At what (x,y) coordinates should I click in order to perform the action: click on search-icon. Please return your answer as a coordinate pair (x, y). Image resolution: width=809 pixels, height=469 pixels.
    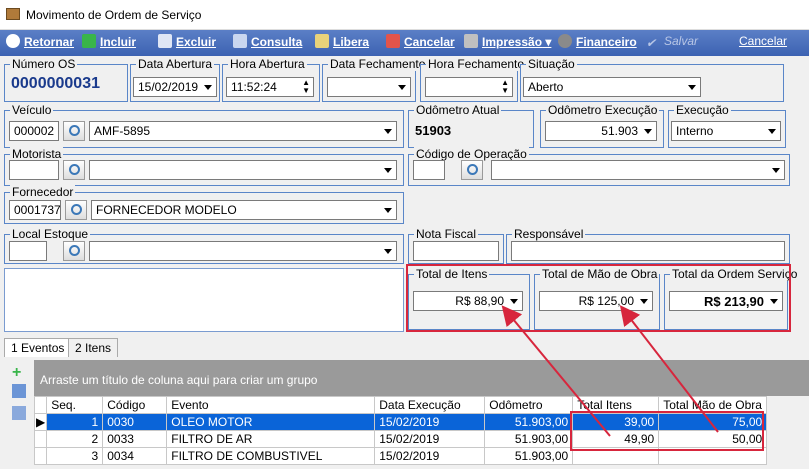
    Looking at the image, I should click on (240, 41).